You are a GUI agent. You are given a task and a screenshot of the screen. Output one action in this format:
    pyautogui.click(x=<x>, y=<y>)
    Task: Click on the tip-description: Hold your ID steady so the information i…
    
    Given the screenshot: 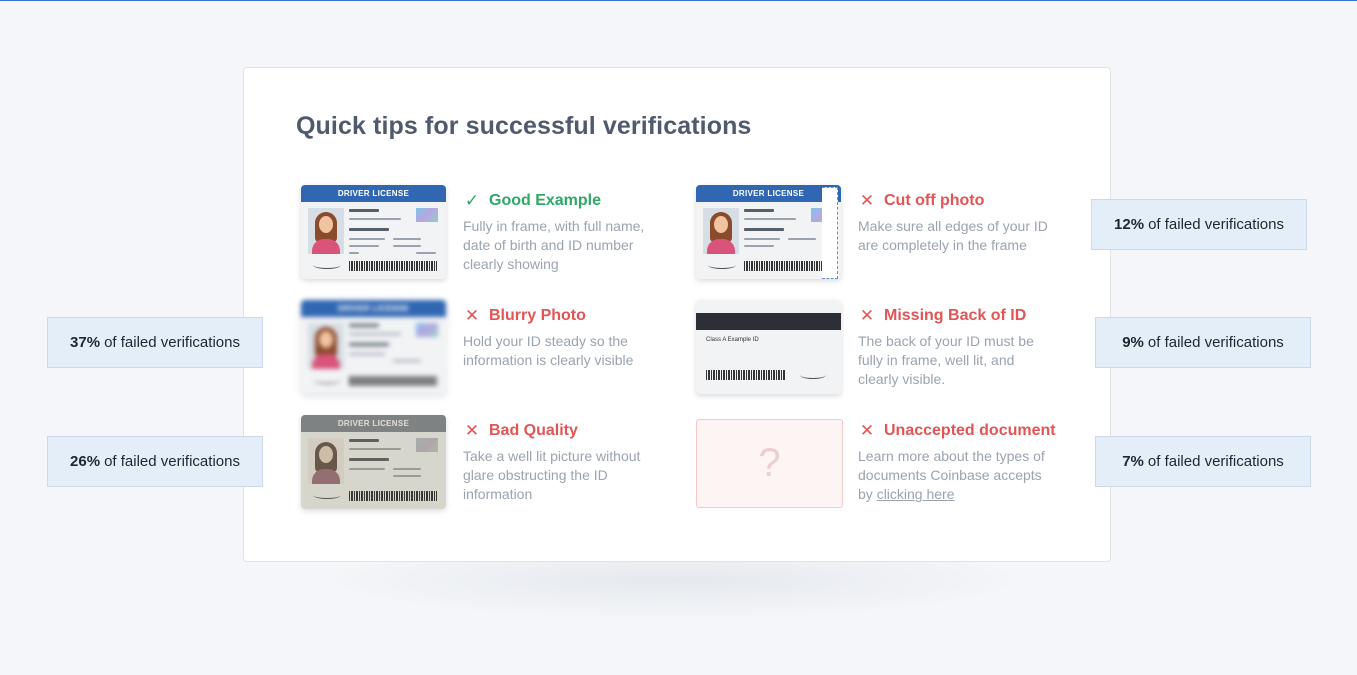 What is the action you would take?
    pyautogui.click(x=548, y=350)
    